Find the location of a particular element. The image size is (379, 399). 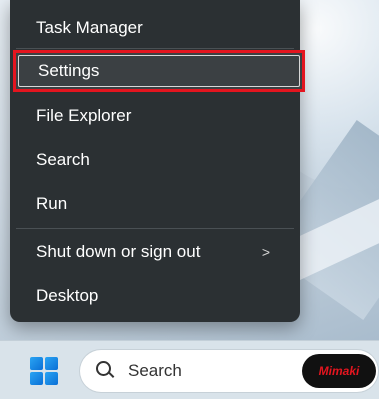

menu-item-task-manager: Task Manager is located at coordinates (155, 28).